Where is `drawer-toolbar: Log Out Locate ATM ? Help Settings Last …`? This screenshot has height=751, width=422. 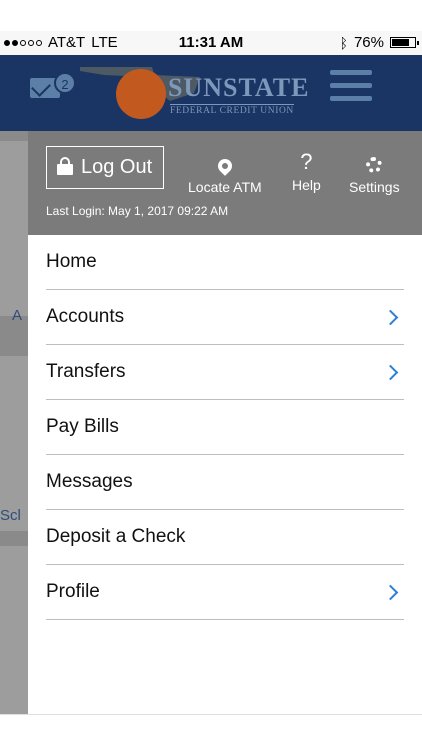 drawer-toolbar: Log Out Locate ATM ? Help Settings Last … is located at coordinates (225, 183).